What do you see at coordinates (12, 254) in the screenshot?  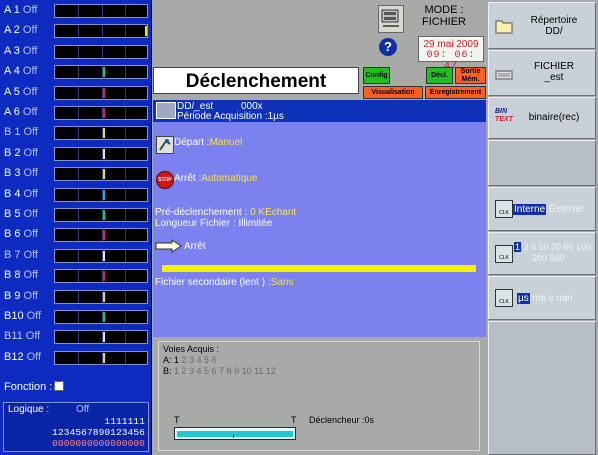 I see `channel-name: B 7` at bounding box center [12, 254].